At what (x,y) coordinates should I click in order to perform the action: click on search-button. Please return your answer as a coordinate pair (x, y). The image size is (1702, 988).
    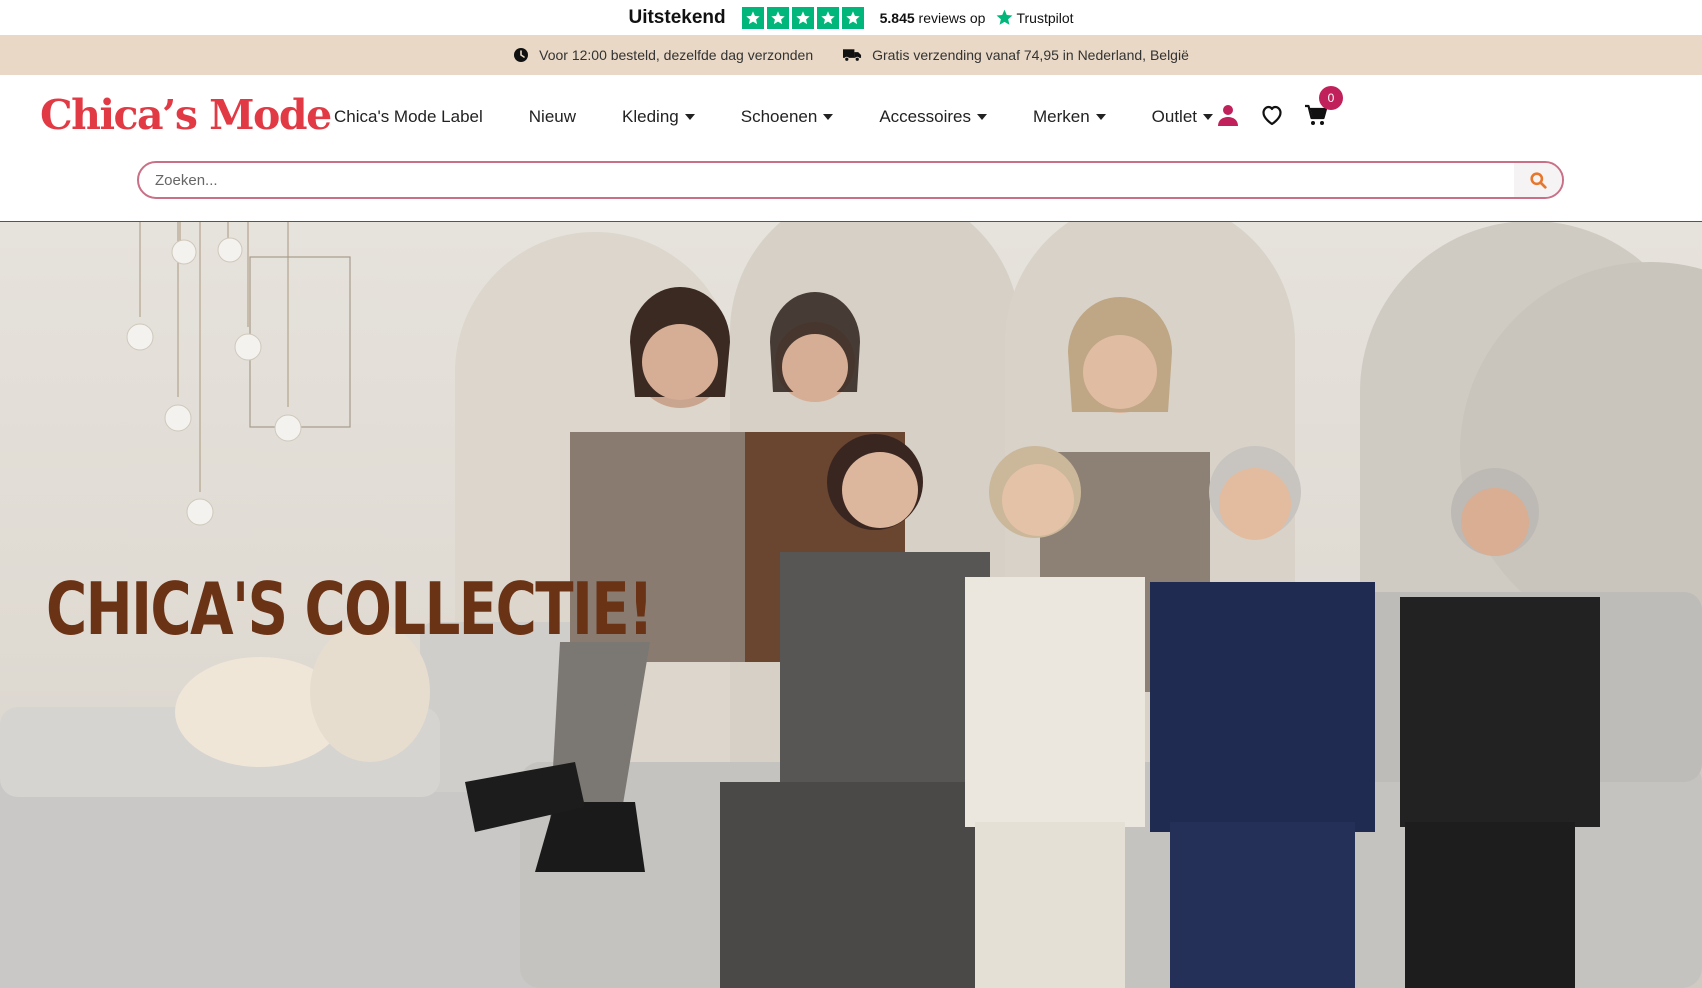
    Looking at the image, I should click on (1538, 180).